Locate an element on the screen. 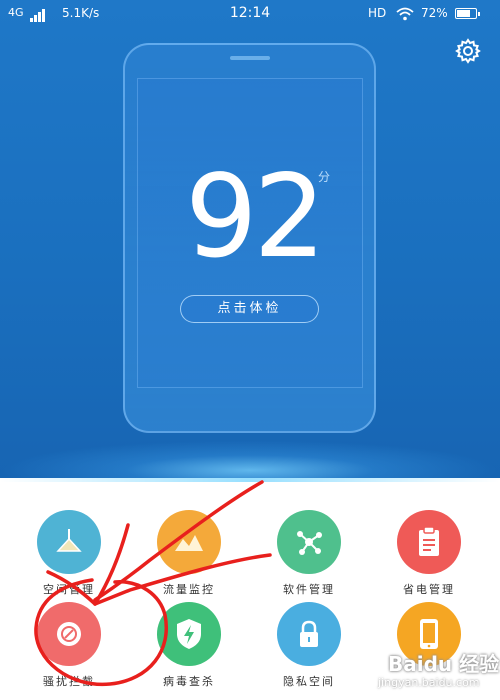 This screenshot has height=700, width=500. molecule-icon is located at coordinates (309, 542).